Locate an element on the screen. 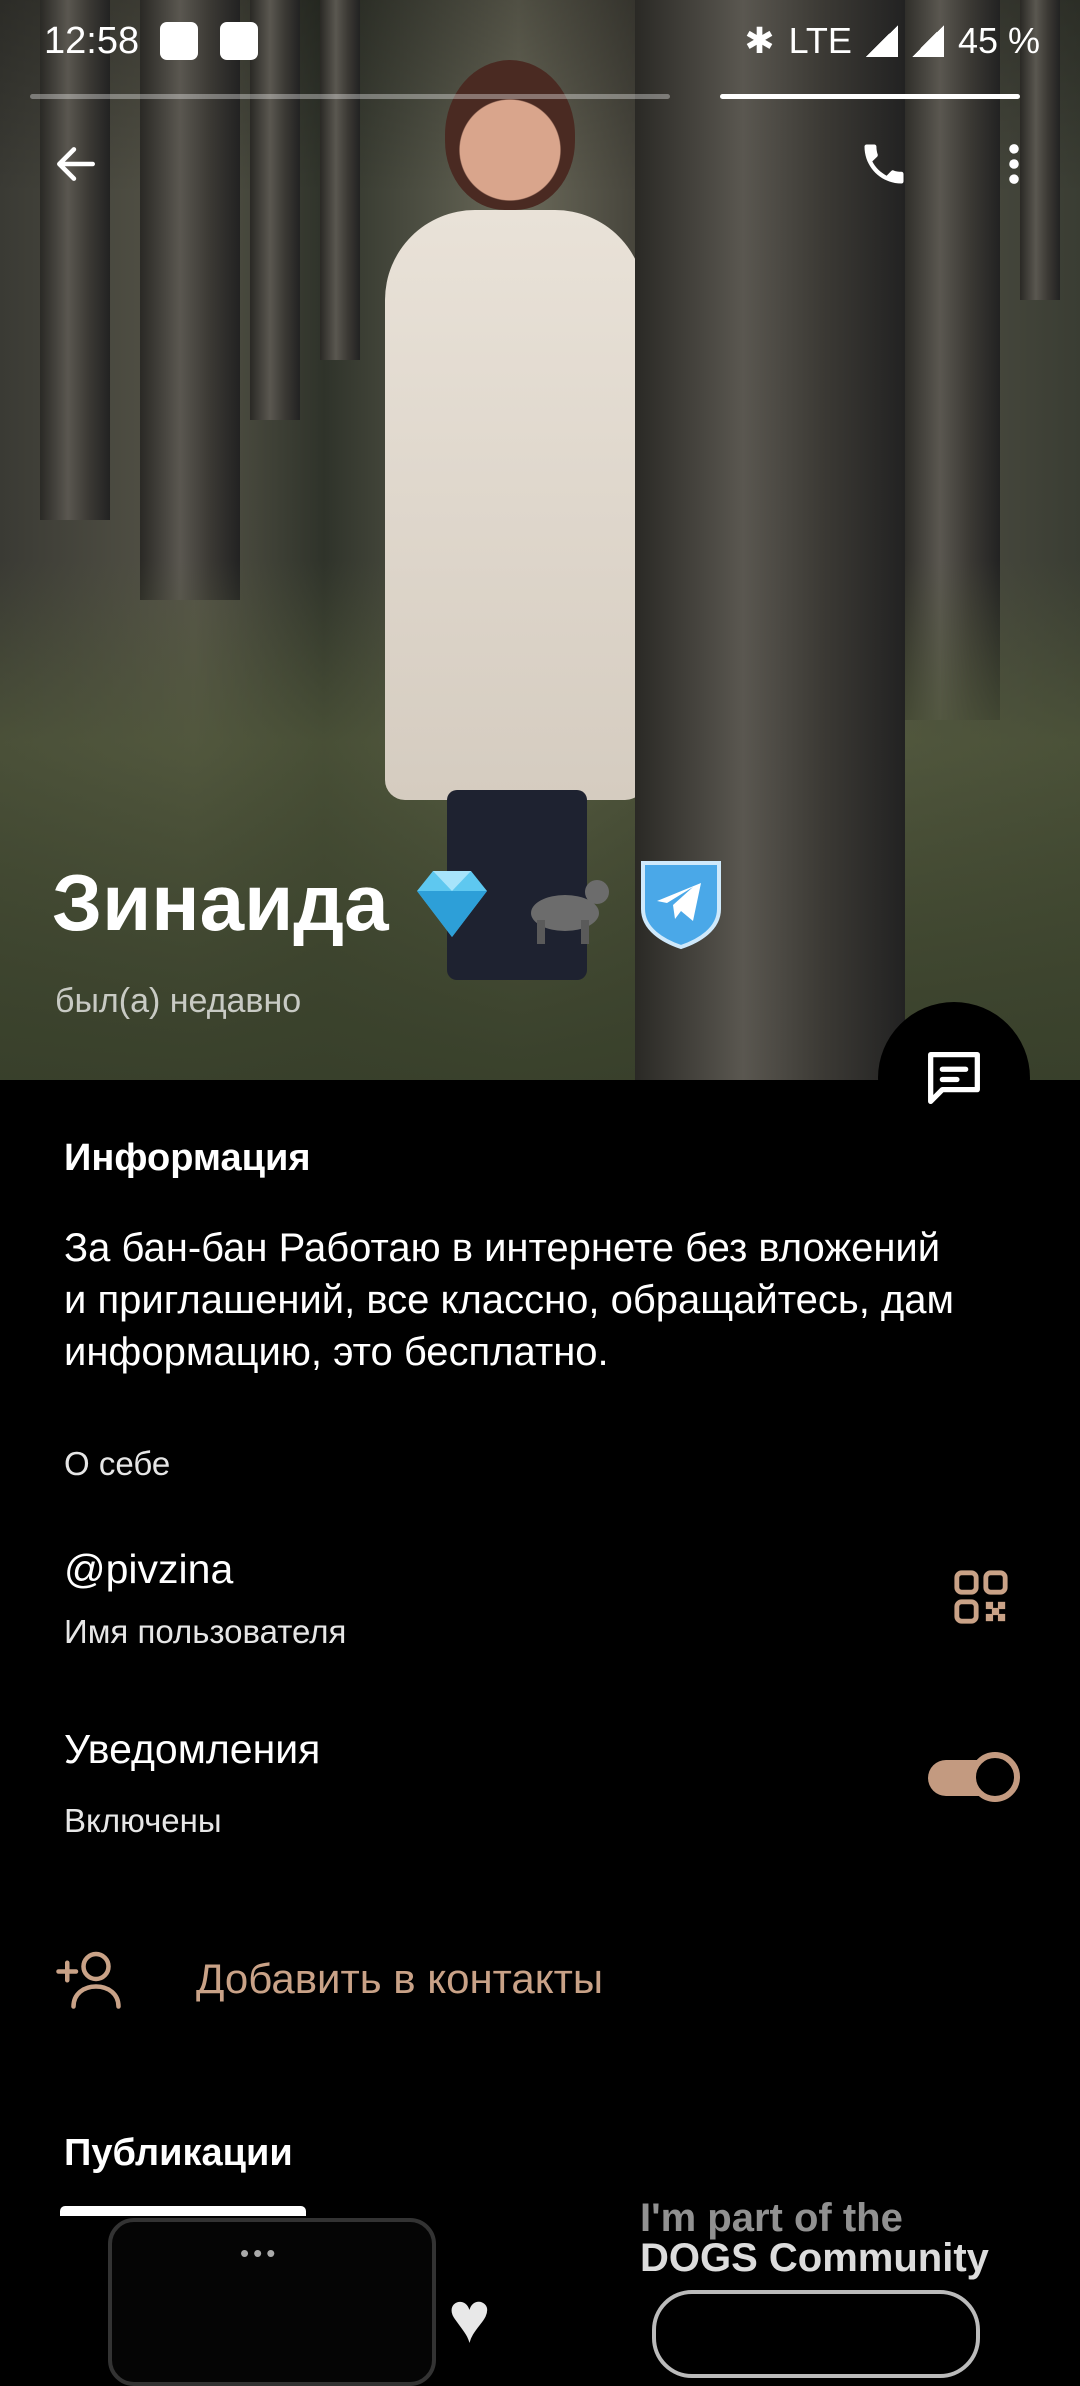 Image resolution: width=1080 pixels, height=2386 pixels. call-button is located at coordinates (884, 164).